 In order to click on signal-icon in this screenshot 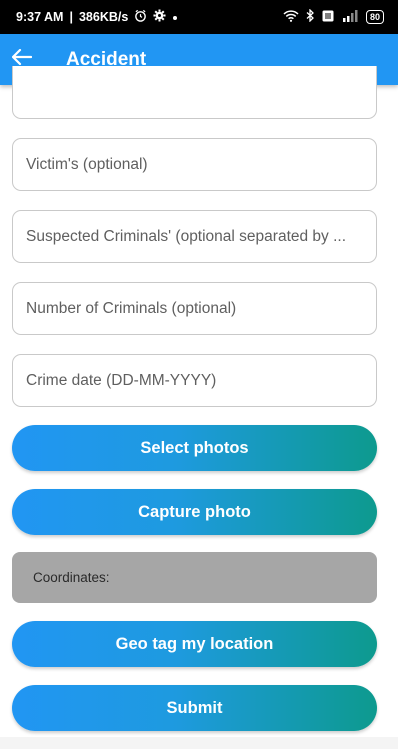, I will do `click(350, 17)`.